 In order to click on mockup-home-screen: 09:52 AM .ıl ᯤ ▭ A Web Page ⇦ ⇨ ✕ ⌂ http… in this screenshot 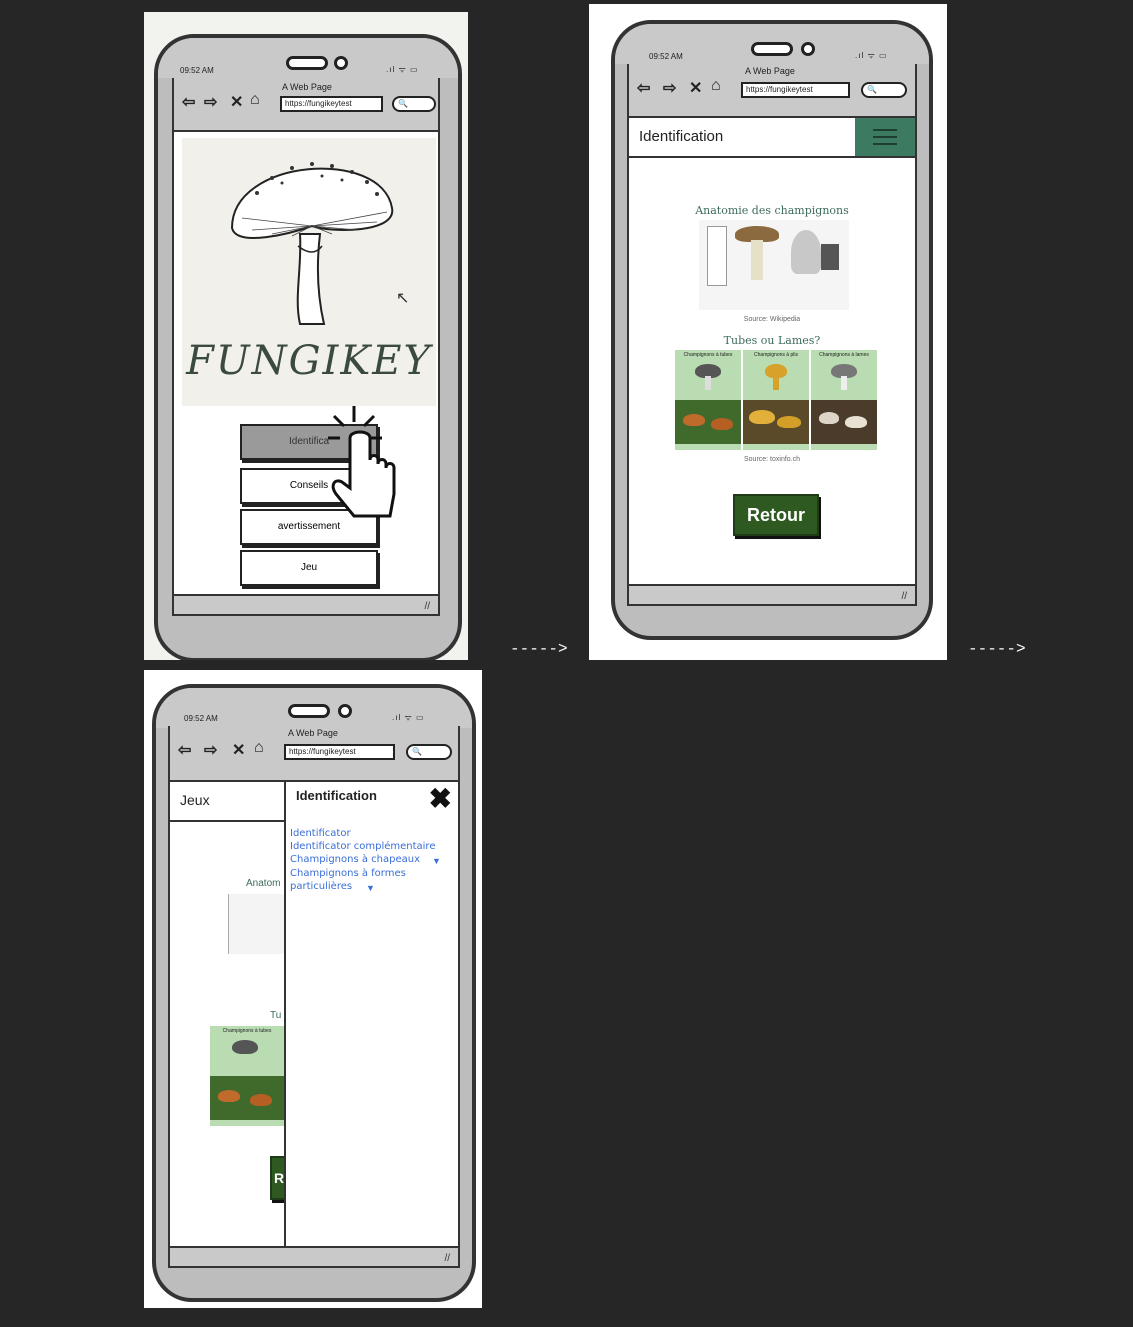, I will do `click(306, 336)`.